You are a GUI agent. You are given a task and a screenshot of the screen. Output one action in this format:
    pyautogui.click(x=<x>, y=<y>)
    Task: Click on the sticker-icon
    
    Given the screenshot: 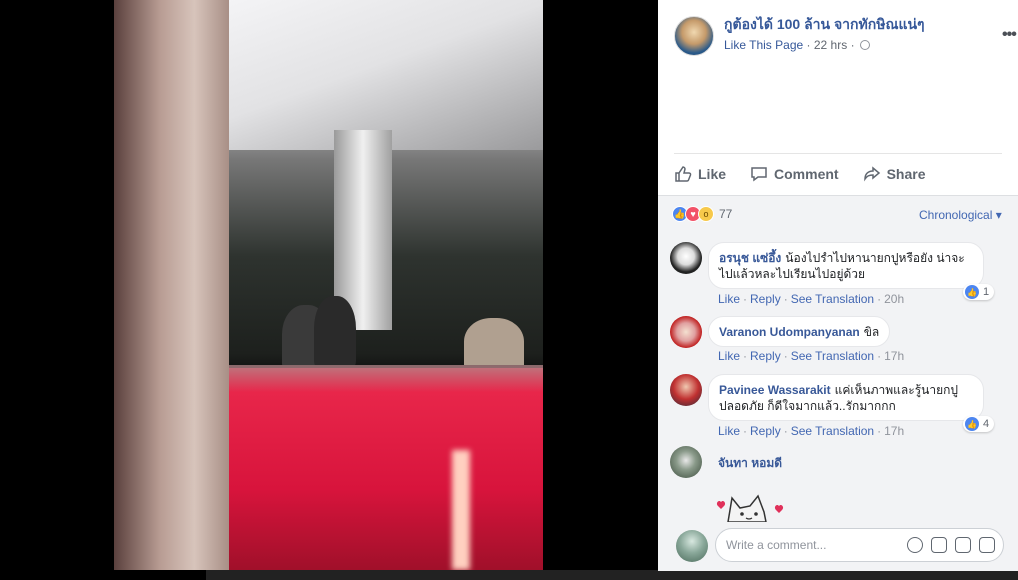 What is the action you would take?
    pyautogui.click(x=987, y=545)
    